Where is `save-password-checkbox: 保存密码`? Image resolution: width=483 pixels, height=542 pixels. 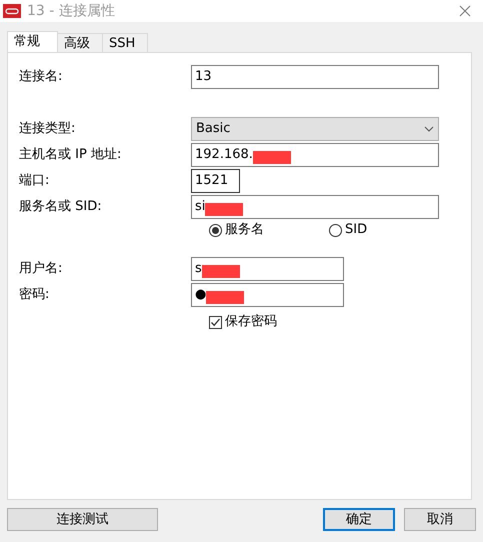 save-password-checkbox: 保存密码 is located at coordinates (243, 322).